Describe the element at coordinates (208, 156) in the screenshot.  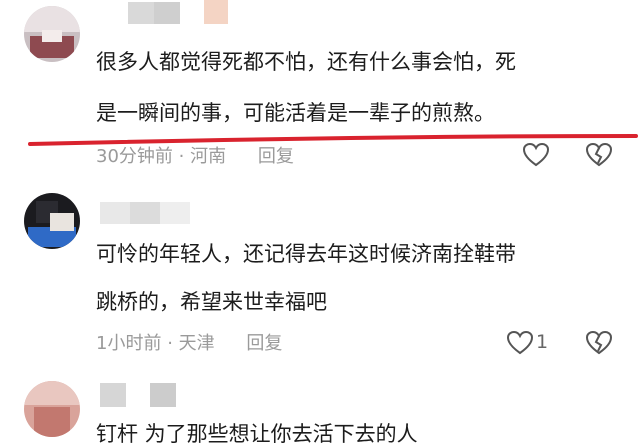
I see `comment-location: 河南` at that location.